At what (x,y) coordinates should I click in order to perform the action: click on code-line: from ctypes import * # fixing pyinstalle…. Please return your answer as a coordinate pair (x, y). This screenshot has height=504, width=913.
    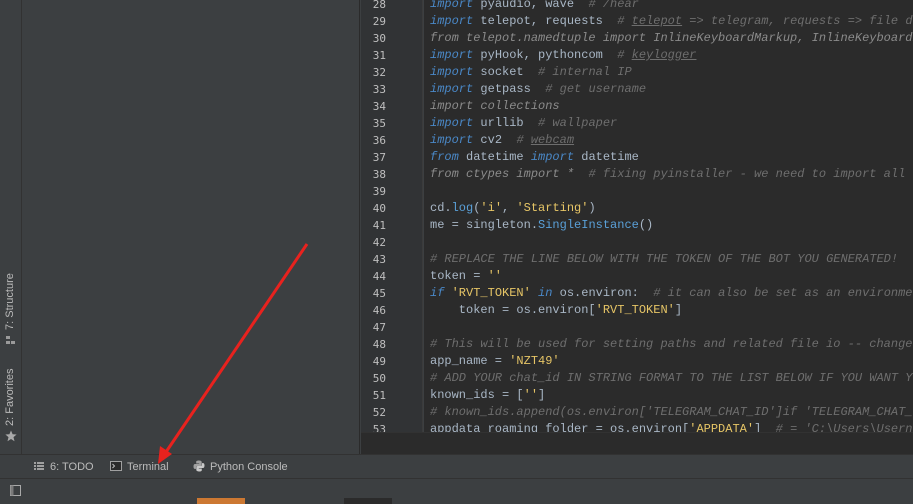
    Looking at the image, I should click on (671, 174).